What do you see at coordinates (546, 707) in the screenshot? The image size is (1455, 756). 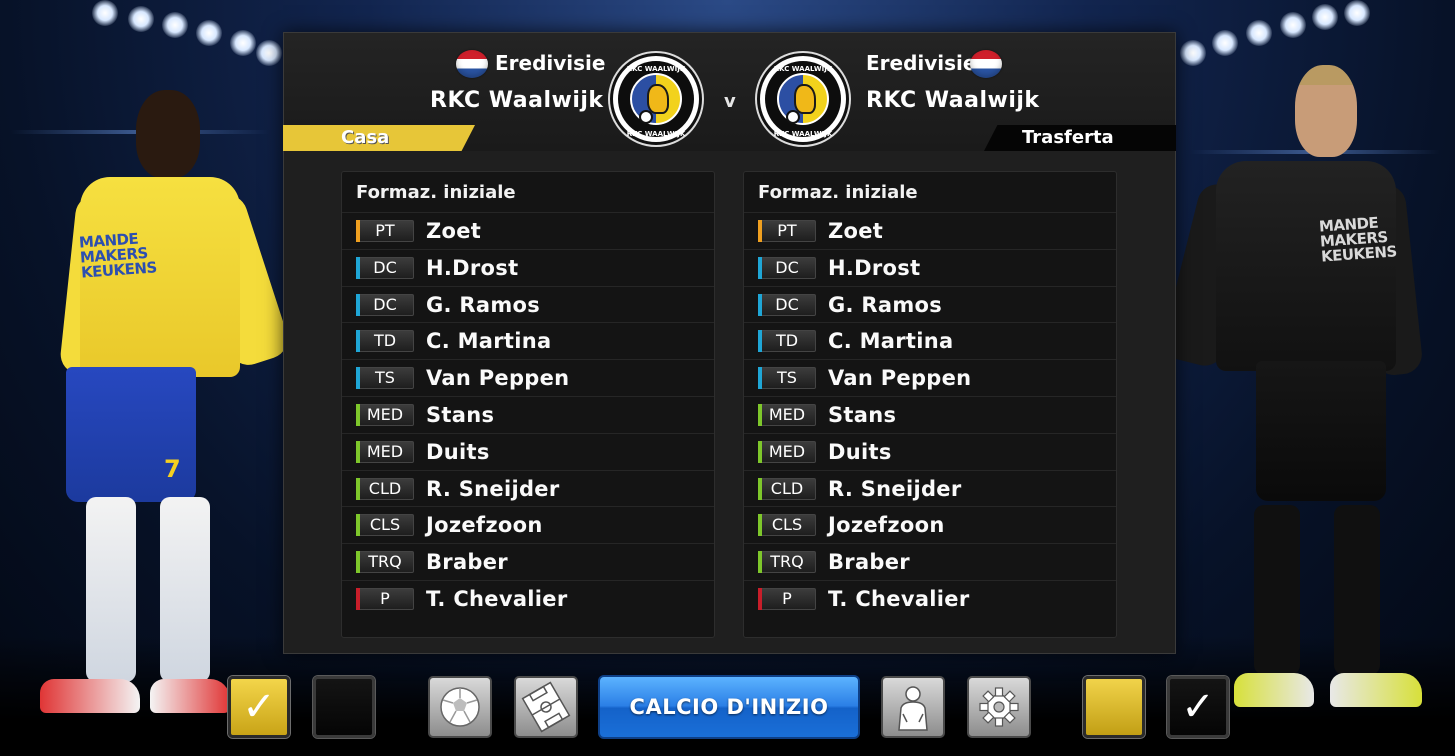 I see `formation-button` at bounding box center [546, 707].